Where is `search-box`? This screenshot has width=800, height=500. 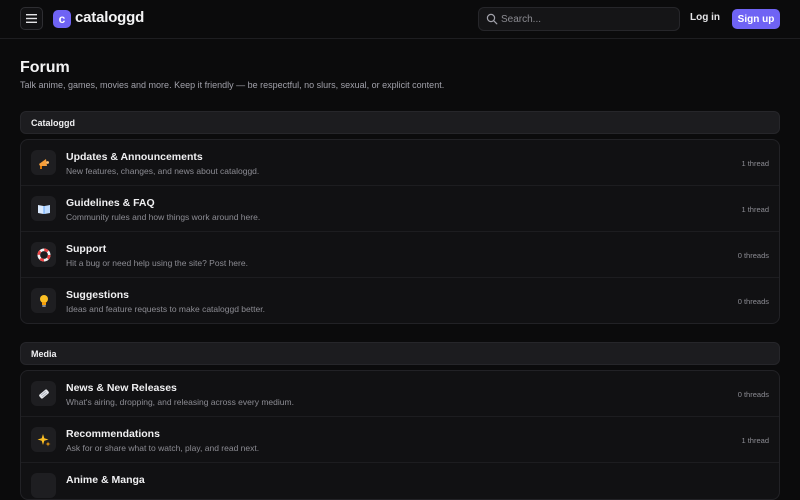
search-box is located at coordinates (579, 19).